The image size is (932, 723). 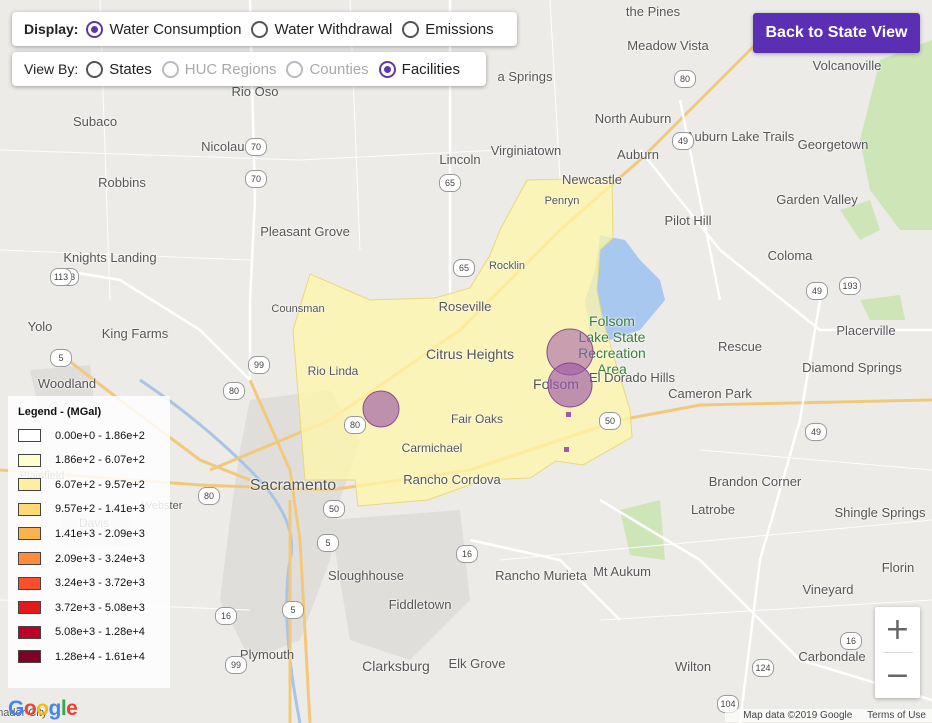 What do you see at coordinates (790, 255) in the screenshot?
I see `place-label: Coloma` at bounding box center [790, 255].